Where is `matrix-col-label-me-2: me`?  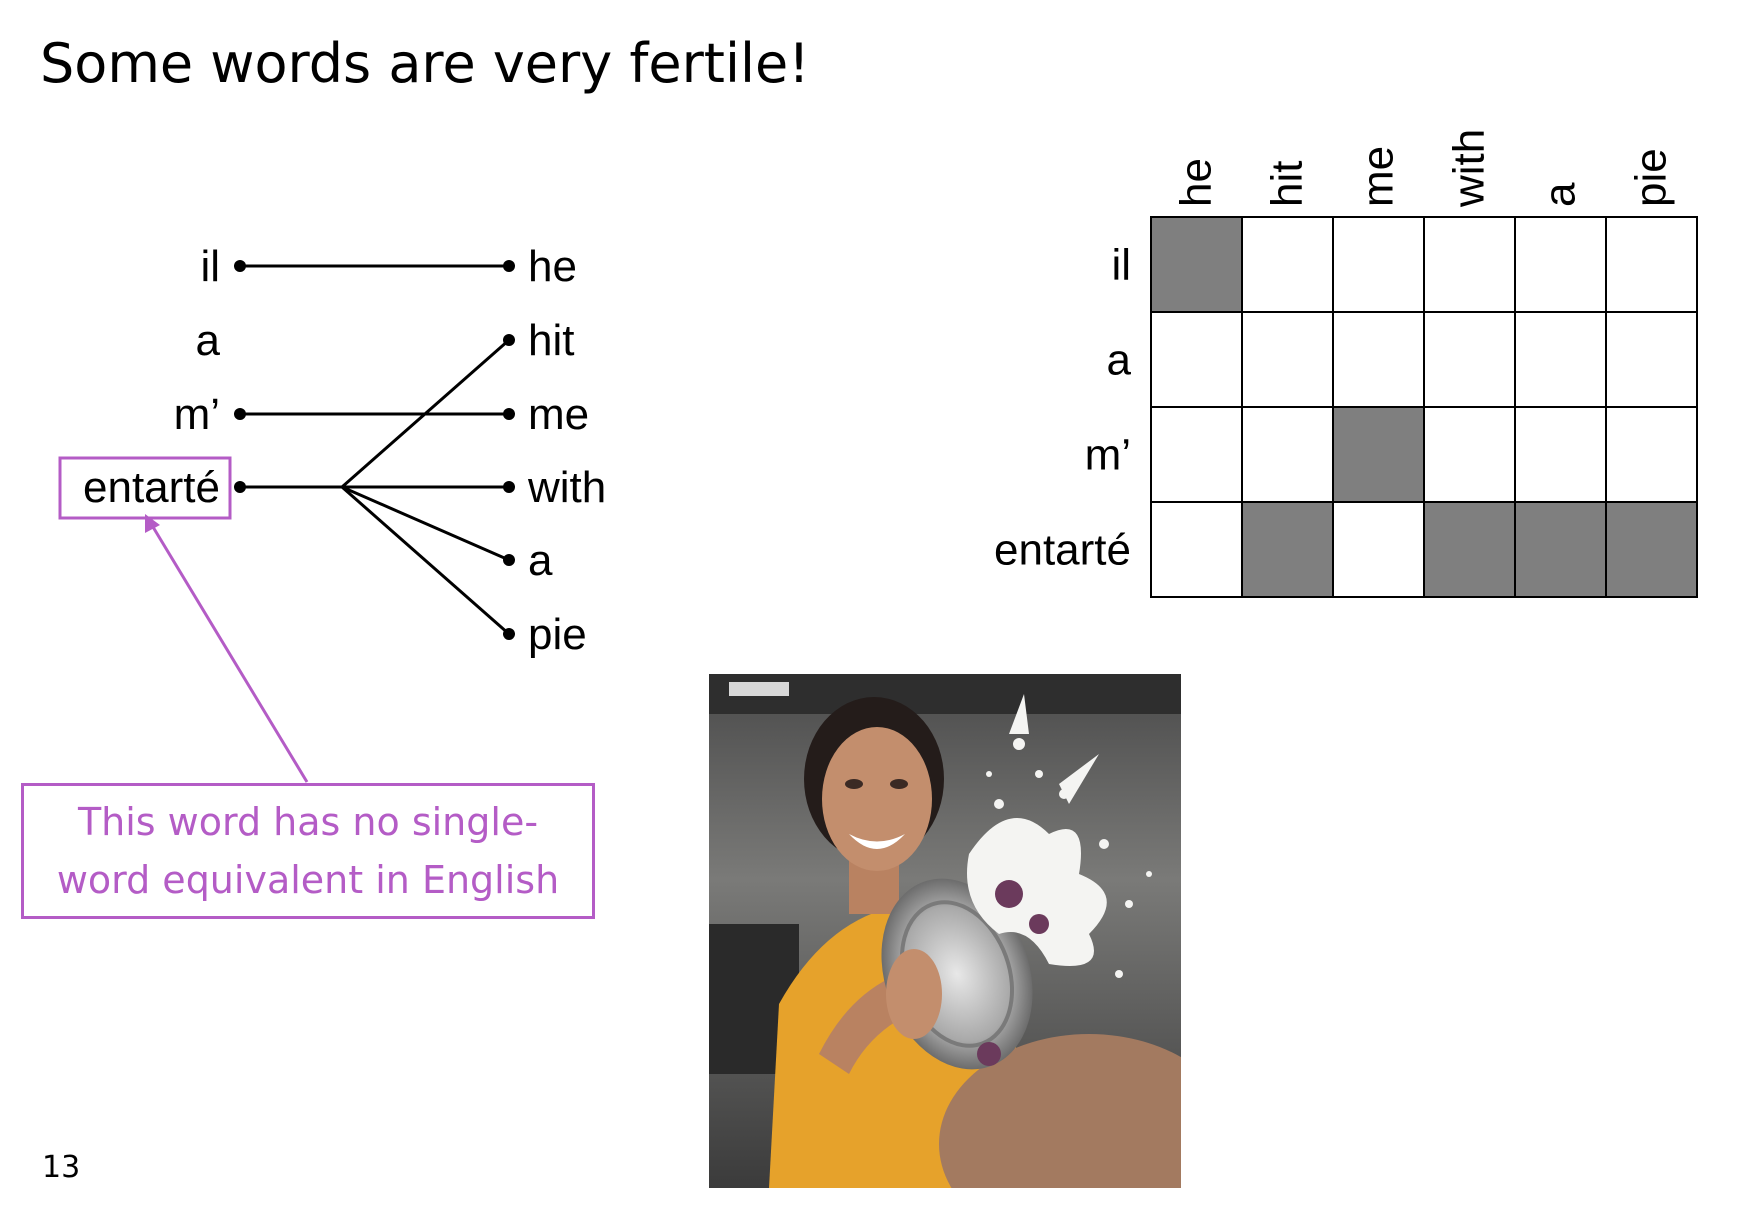
matrix-col-label-me-2: me is located at coordinates (1378, 176).